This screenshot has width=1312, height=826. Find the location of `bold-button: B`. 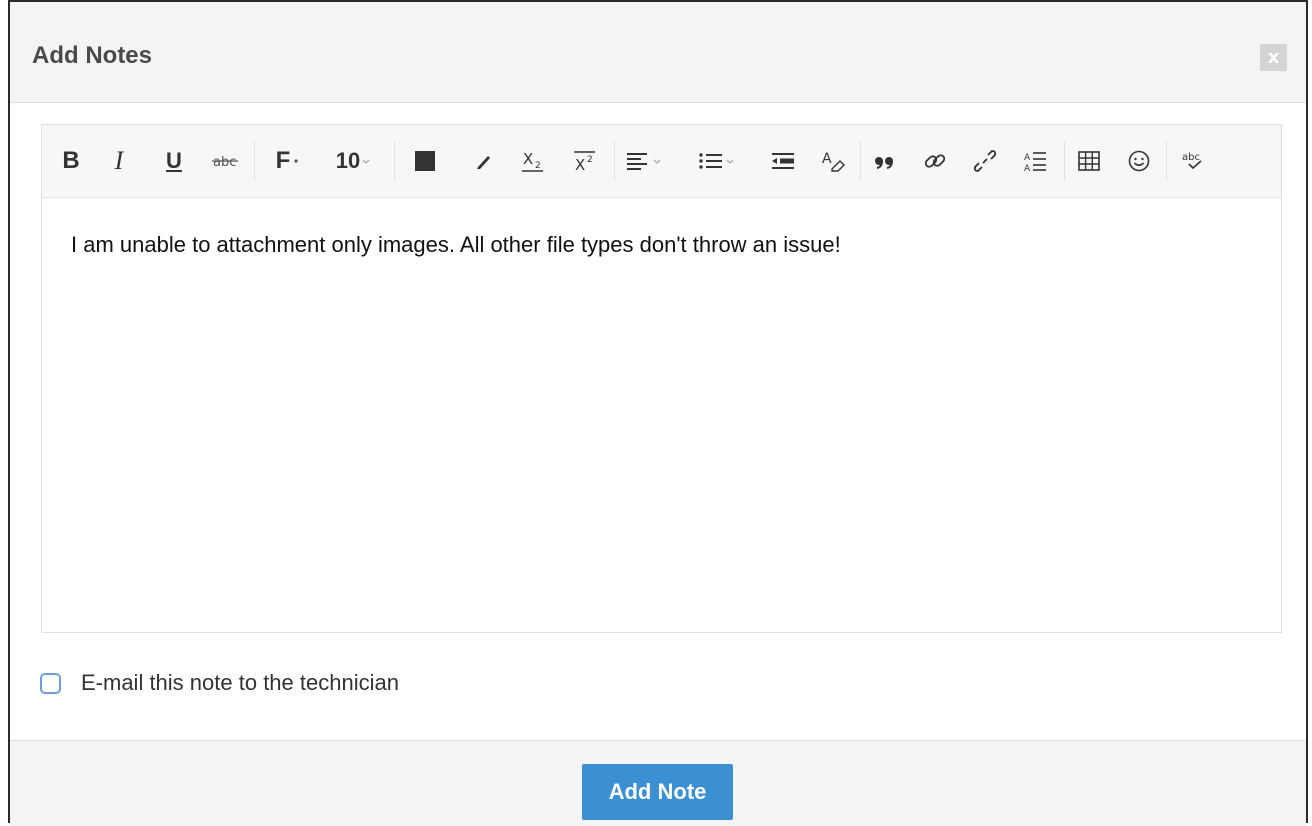

bold-button: B is located at coordinates (71, 161).